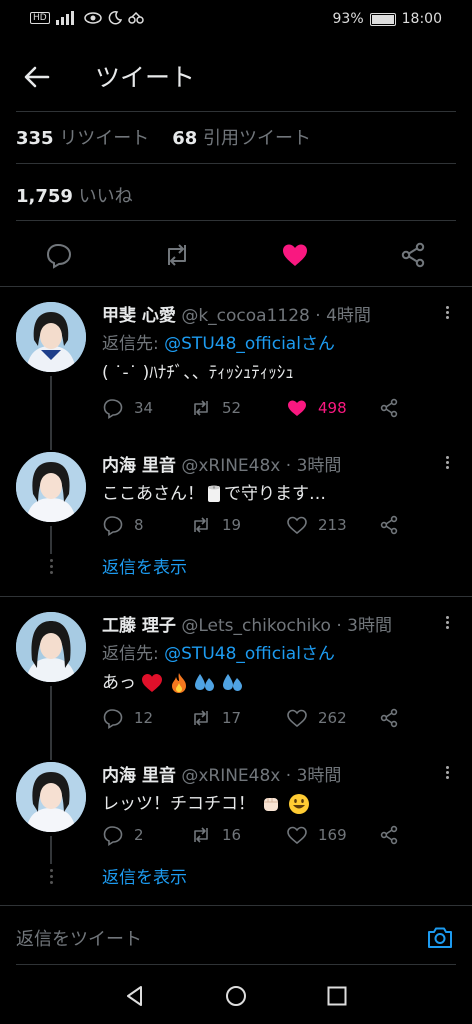  Describe the element at coordinates (123, 835) in the screenshot. I see `reply-metric: 2` at that location.